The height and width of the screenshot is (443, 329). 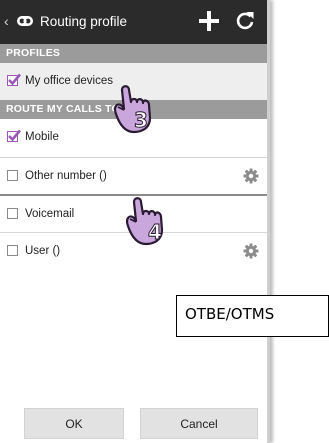 What do you see at coordinates (268, 221) in the screenshot?
I see `screen-edge` at bounding box center [268, 221].